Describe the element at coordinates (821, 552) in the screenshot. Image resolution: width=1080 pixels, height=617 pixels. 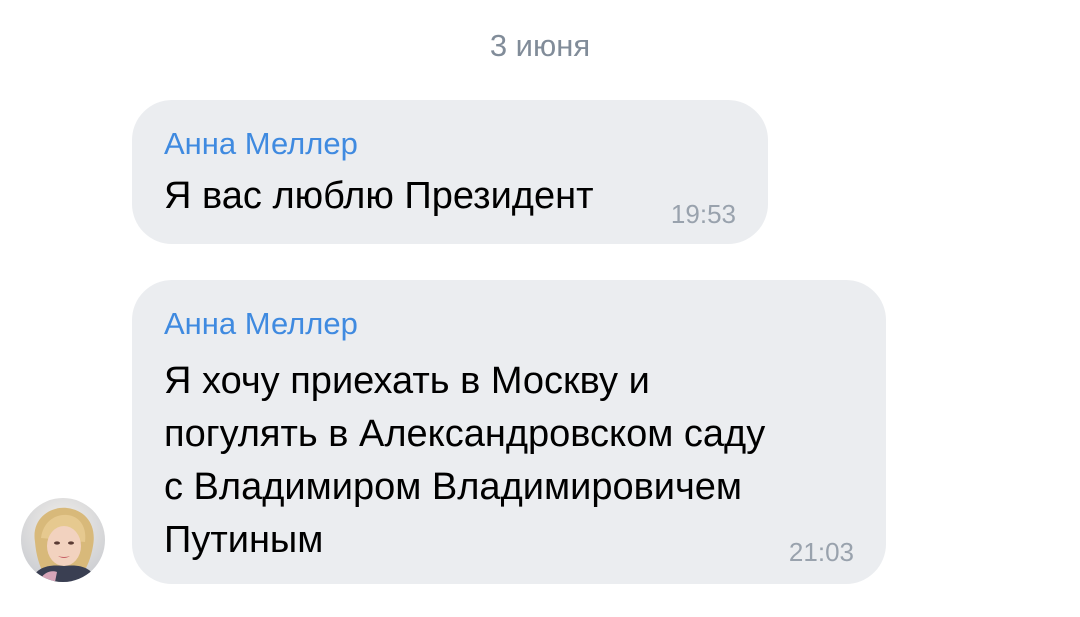
I see `message-time: 21:03` at that location.